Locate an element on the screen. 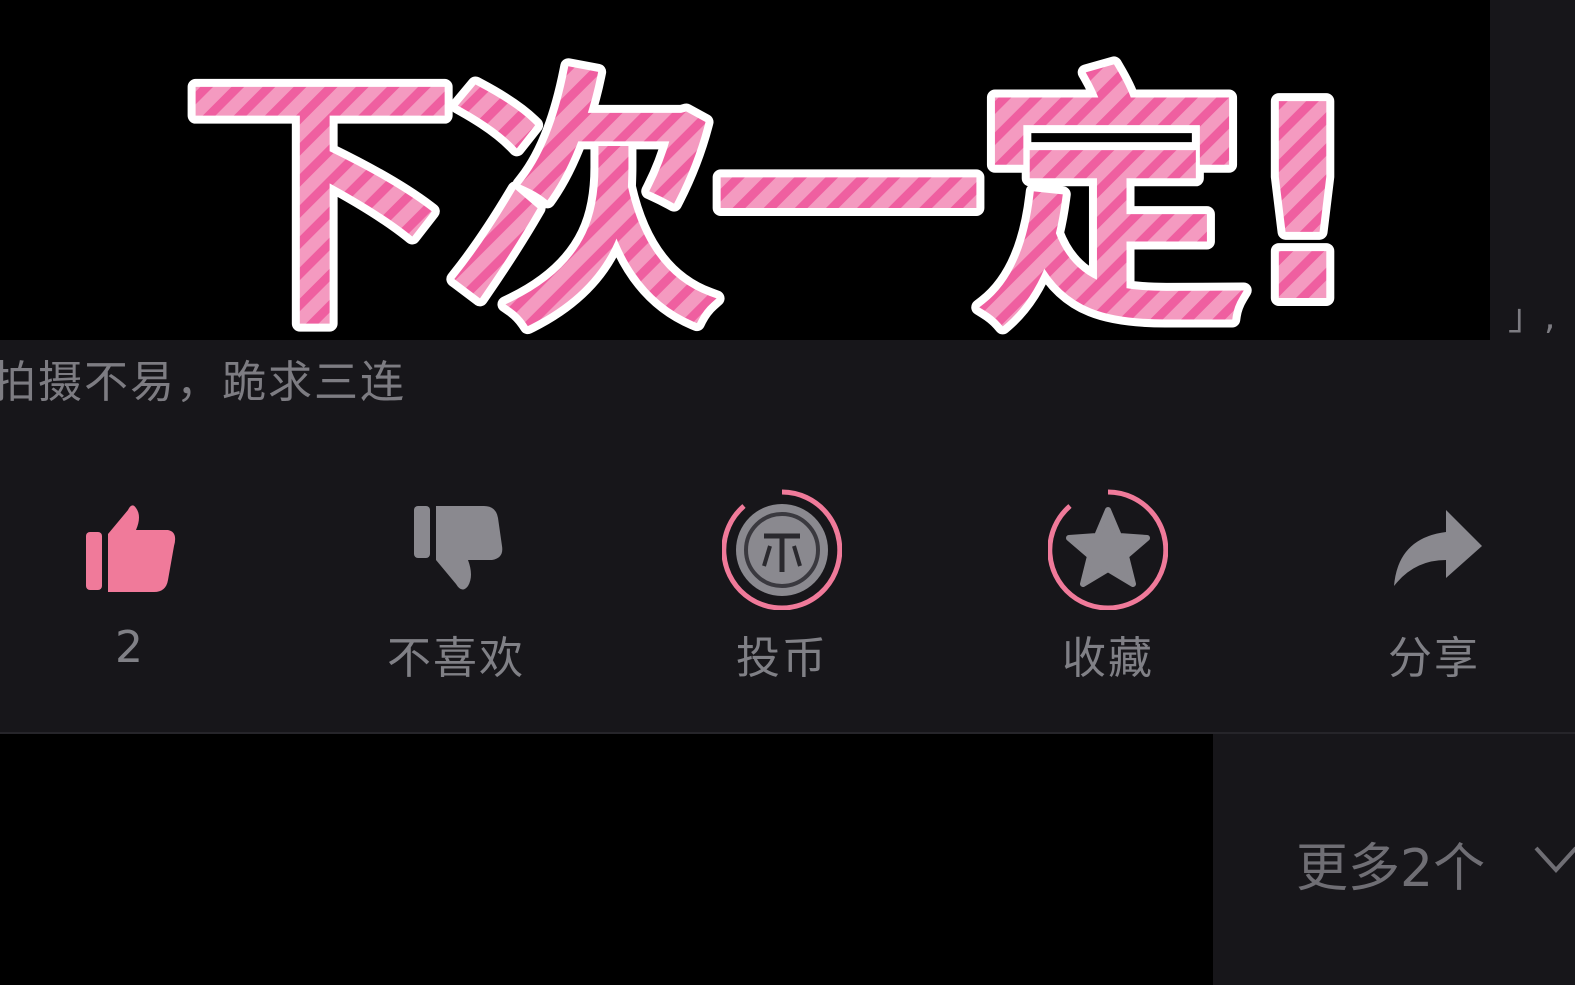  more-replies-link: 更多2个 is located at coordinates (1390, 863).